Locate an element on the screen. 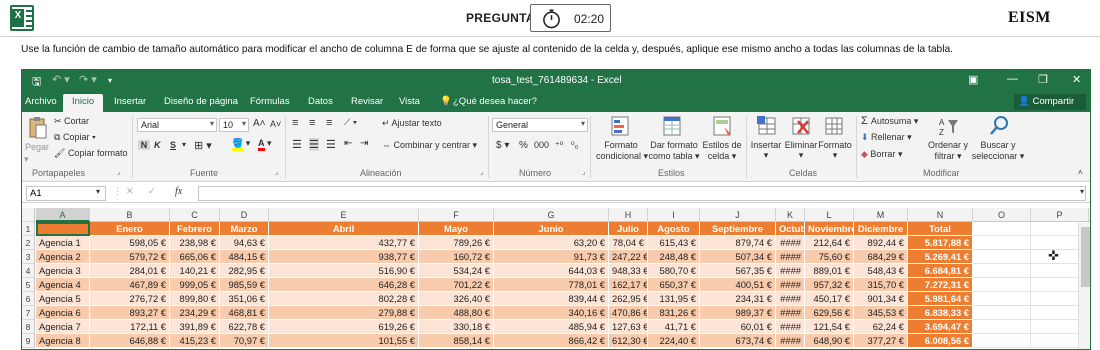  table-cell: 450,17 € is located at coordinates (829, 299).